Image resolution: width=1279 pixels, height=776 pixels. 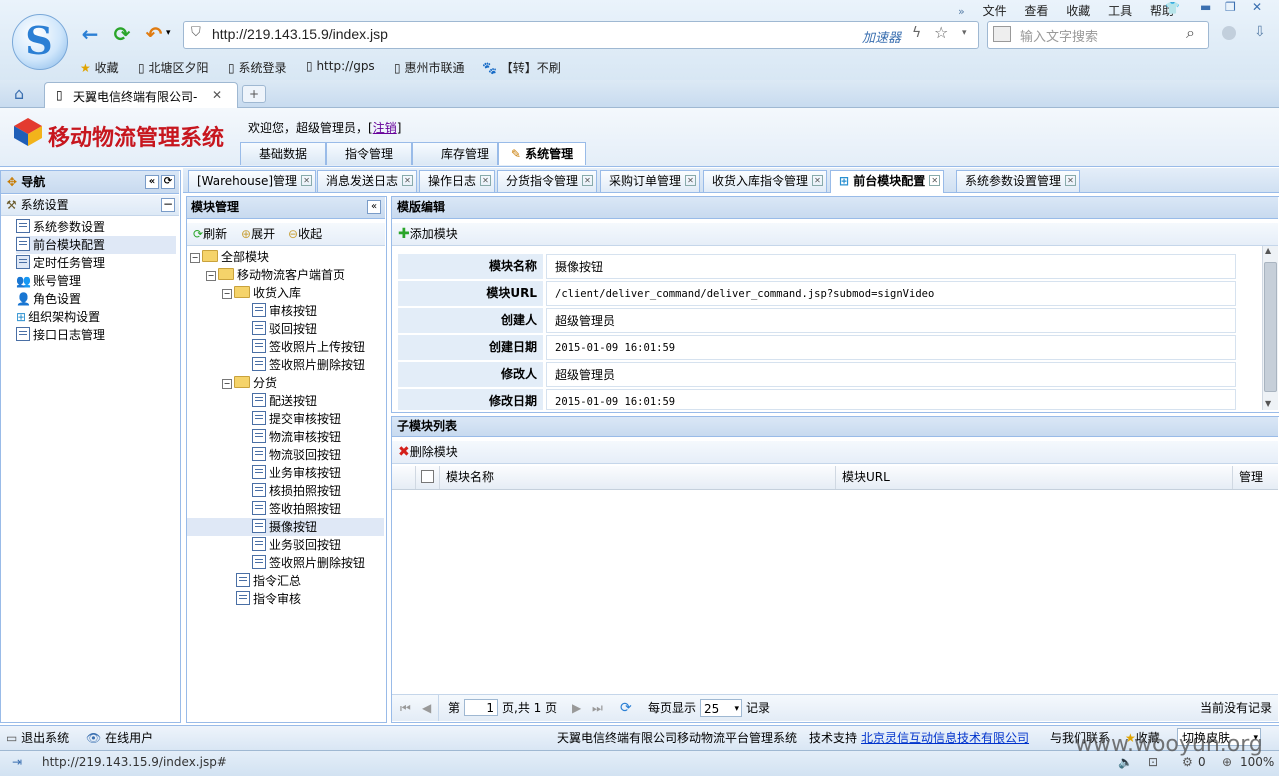 I want to click on ctab-message-log: 消息发送日志 ✕, so click(x=367, y=181).